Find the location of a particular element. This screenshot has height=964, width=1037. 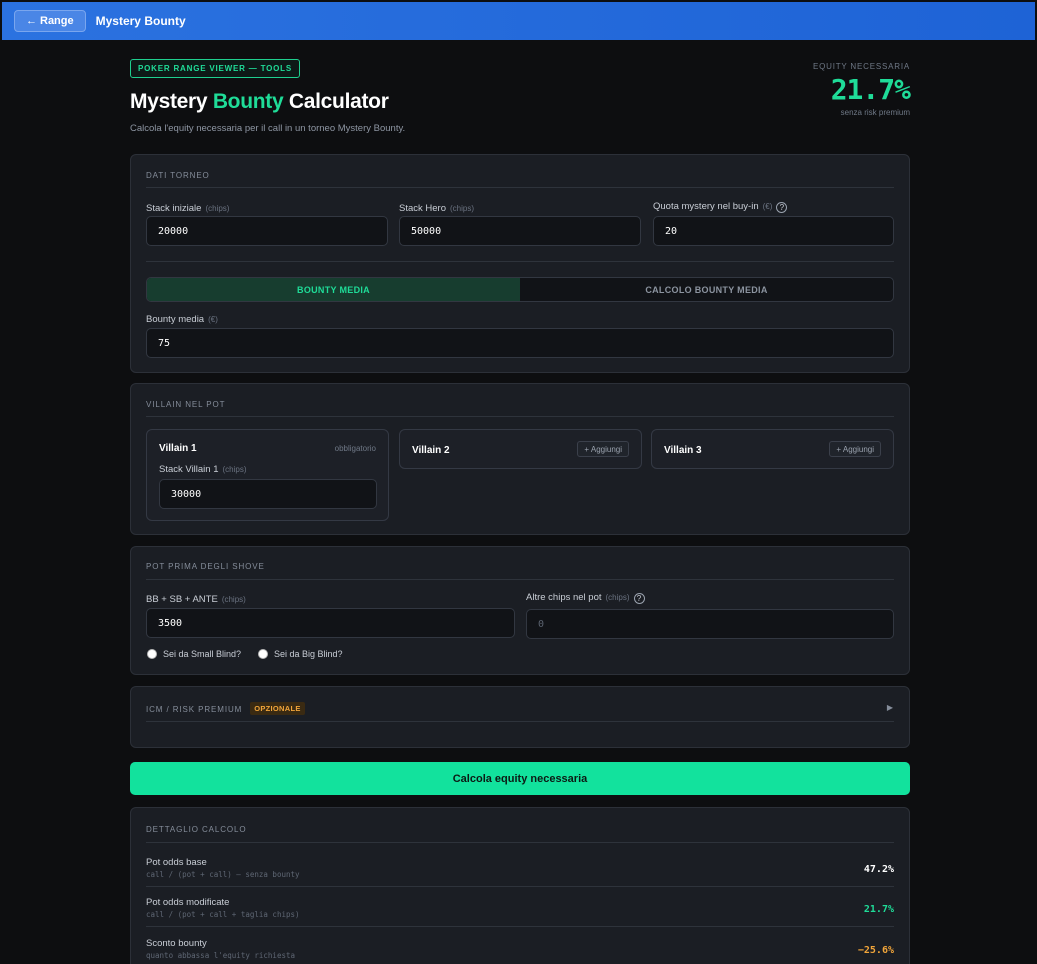

blinds-label: BB + SB + ANTE (chips) is located at coordinates (196, 599).